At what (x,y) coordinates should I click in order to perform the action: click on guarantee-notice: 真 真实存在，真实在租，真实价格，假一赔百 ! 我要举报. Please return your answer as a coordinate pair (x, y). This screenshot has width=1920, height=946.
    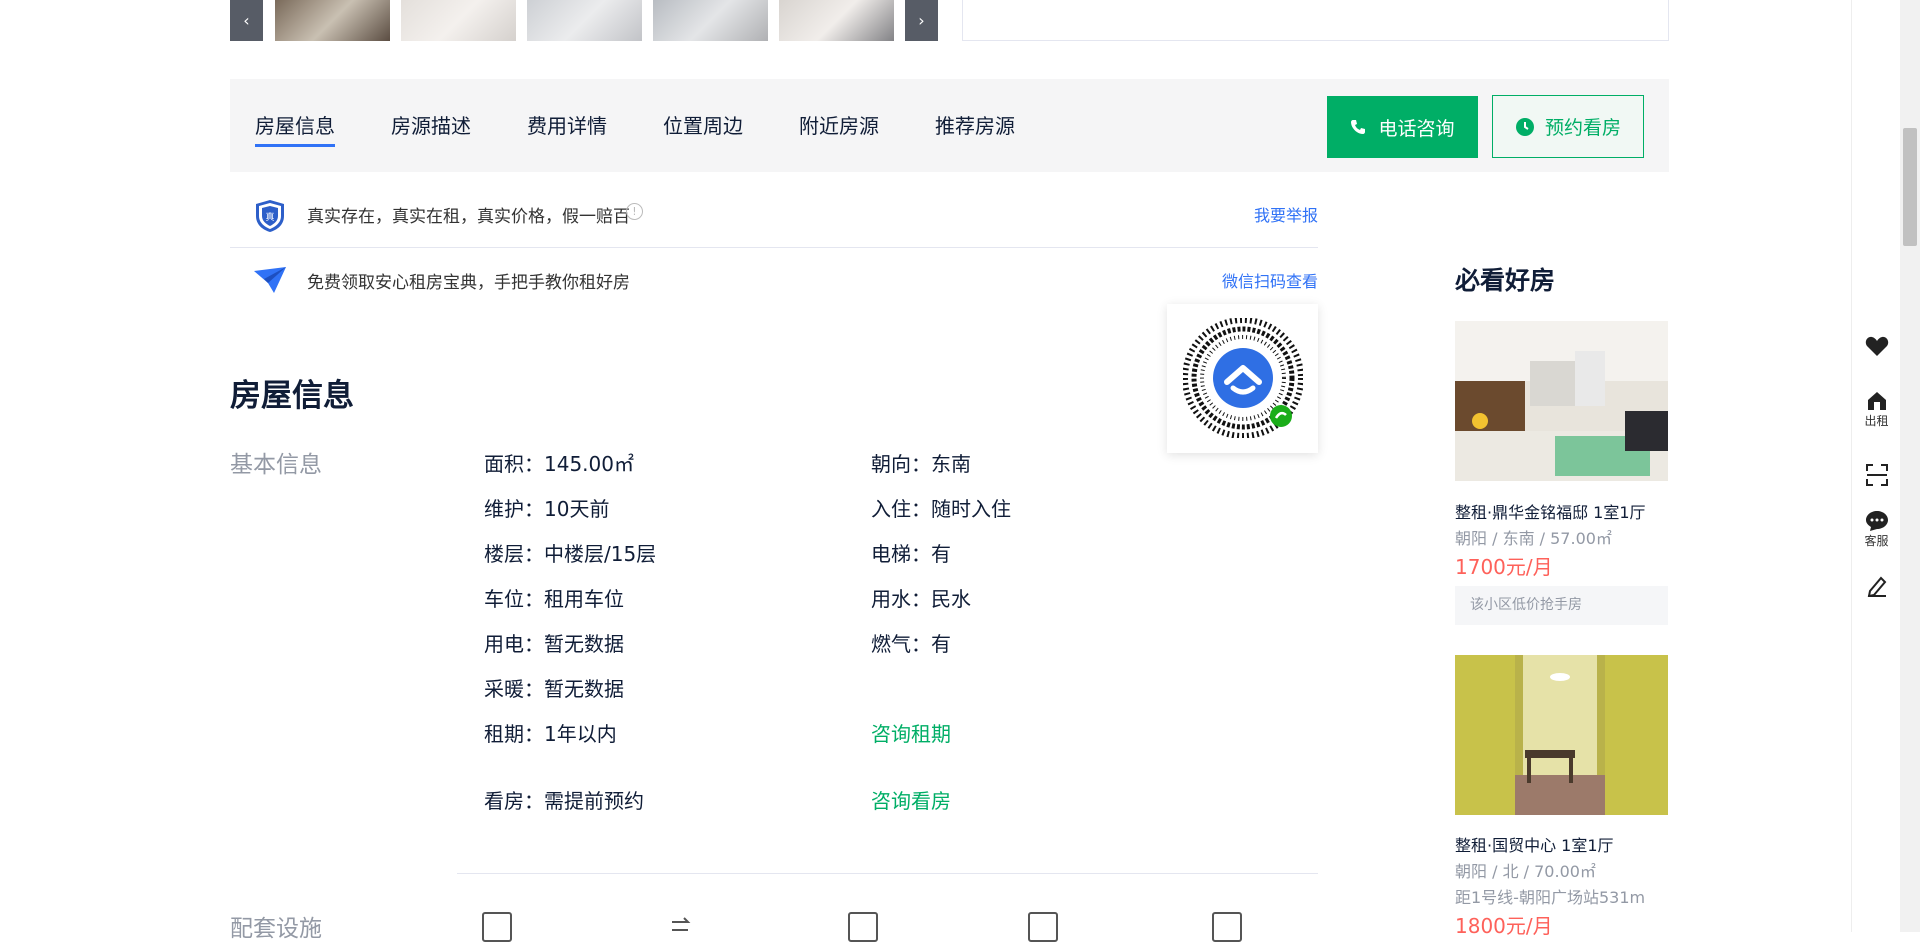
    Looking at the image, I should click on (774, 214).